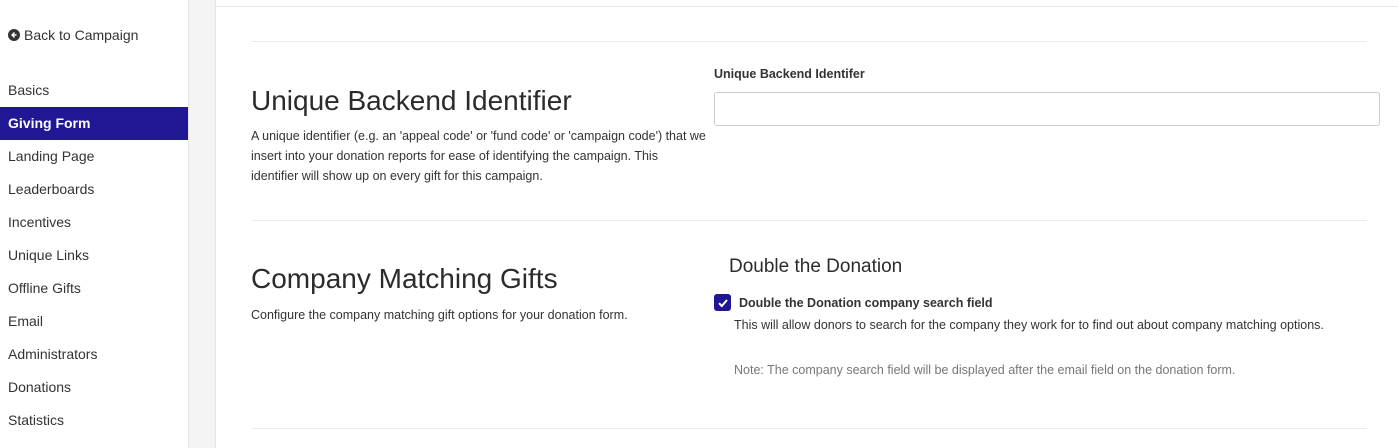  I want to click on sidebar-item-leaderboards: Leaderboards, so click(94, 189).